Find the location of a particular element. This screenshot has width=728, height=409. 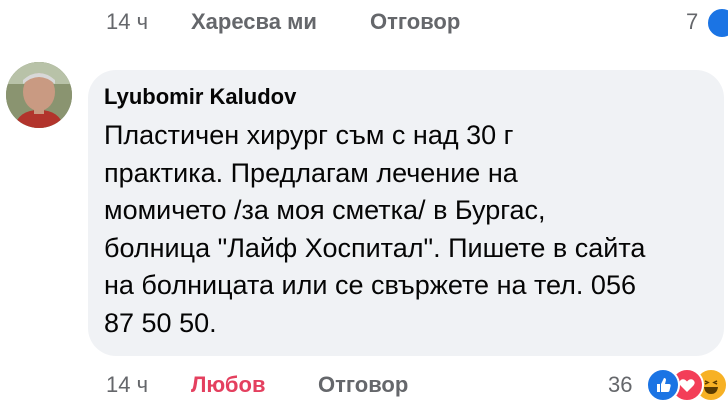

avatar is located at coordinates (39, 95).